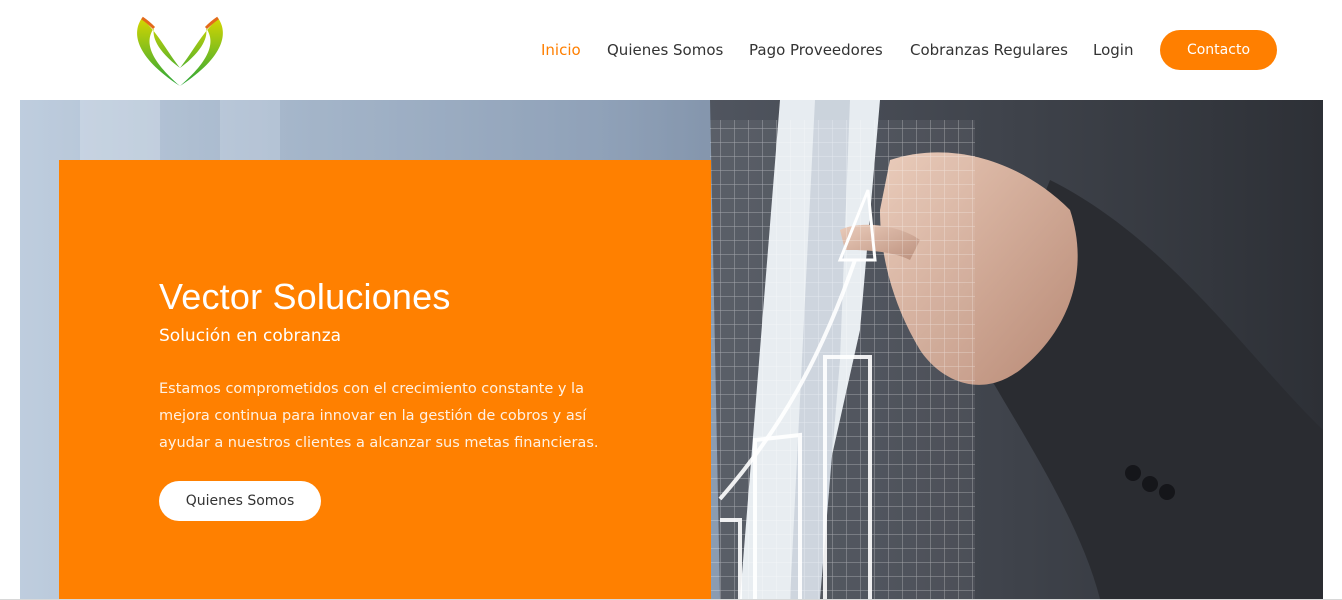  What do you see at coordinates (816, 50) in the screenshot?
I see `nav-item-pago-proveedores: Pago Proveedores` at bounding box center [816, 50].